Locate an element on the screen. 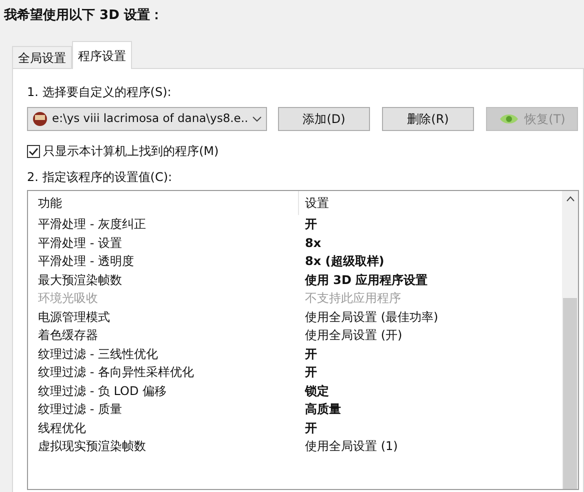 The height and width of the screenshot is (492, 584). setting-cell: 锁定 is located at coordinates (314, 391).